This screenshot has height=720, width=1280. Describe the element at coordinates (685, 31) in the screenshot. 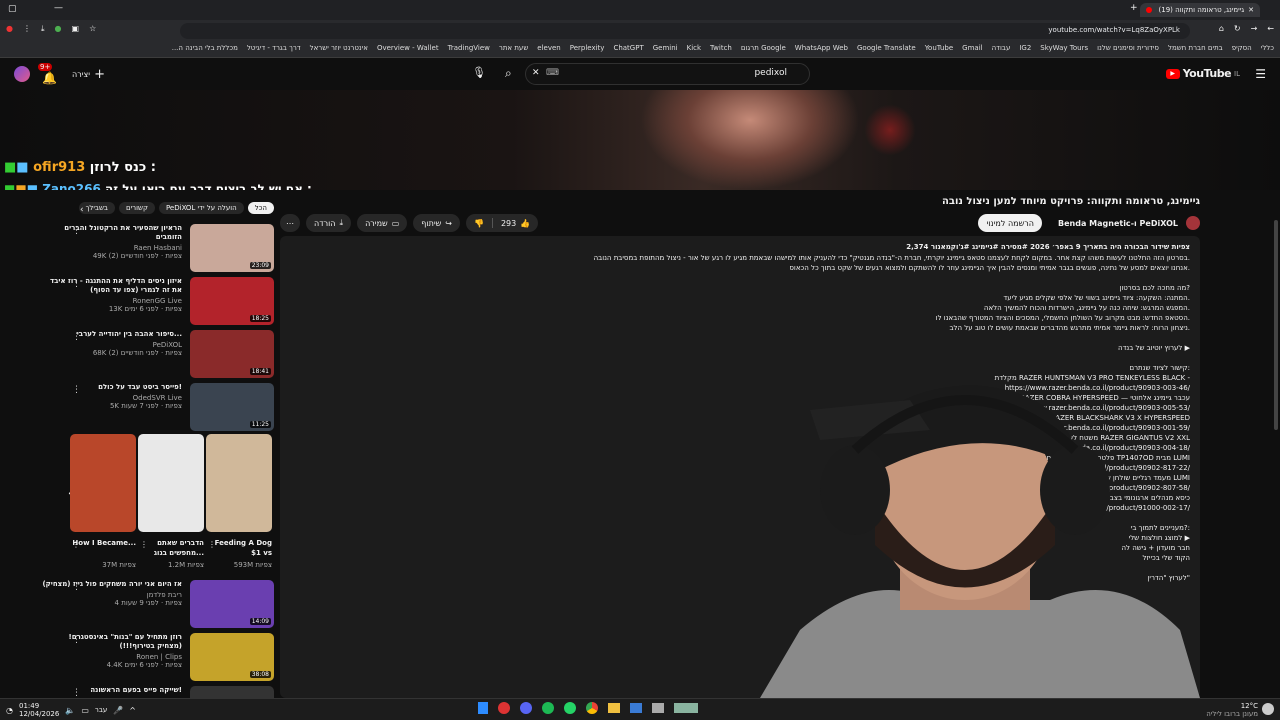

I see `address-bar: youtube.com/watch?v=Lq8ZaOyXPLk` at that location.